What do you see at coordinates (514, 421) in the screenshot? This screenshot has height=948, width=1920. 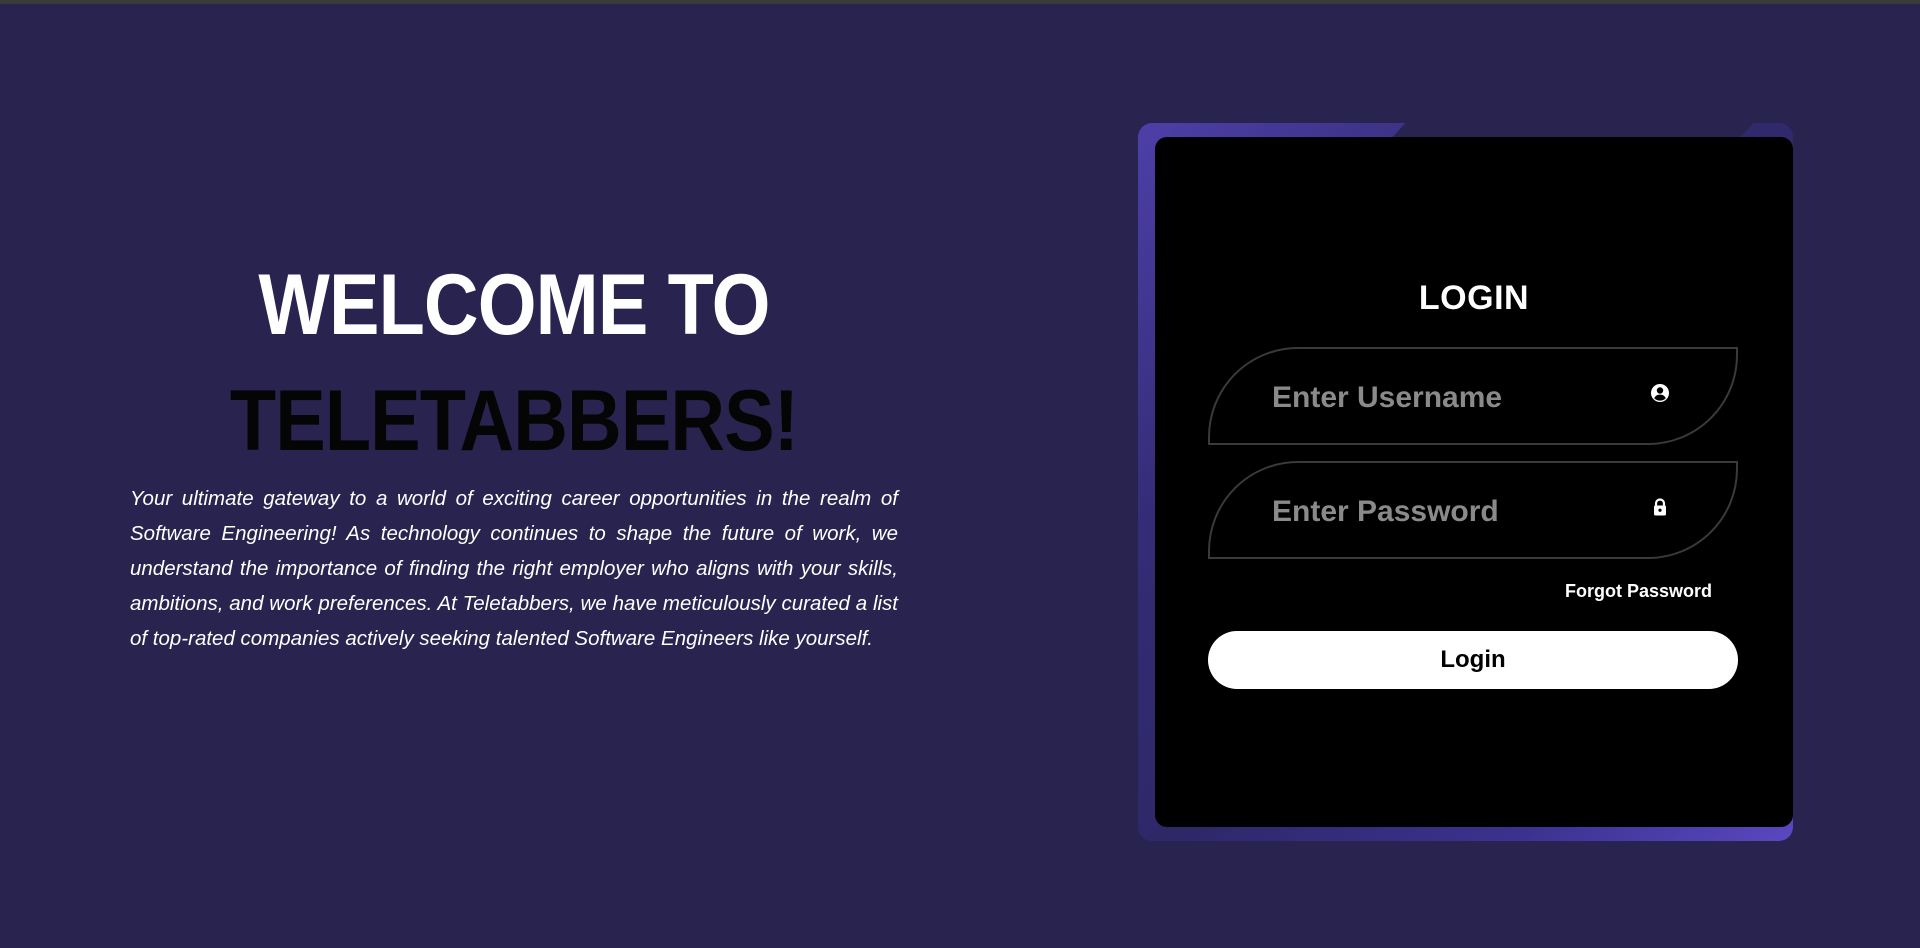 I see `brand-heading: TELETABBERS!` at bounding box center [514, 421].